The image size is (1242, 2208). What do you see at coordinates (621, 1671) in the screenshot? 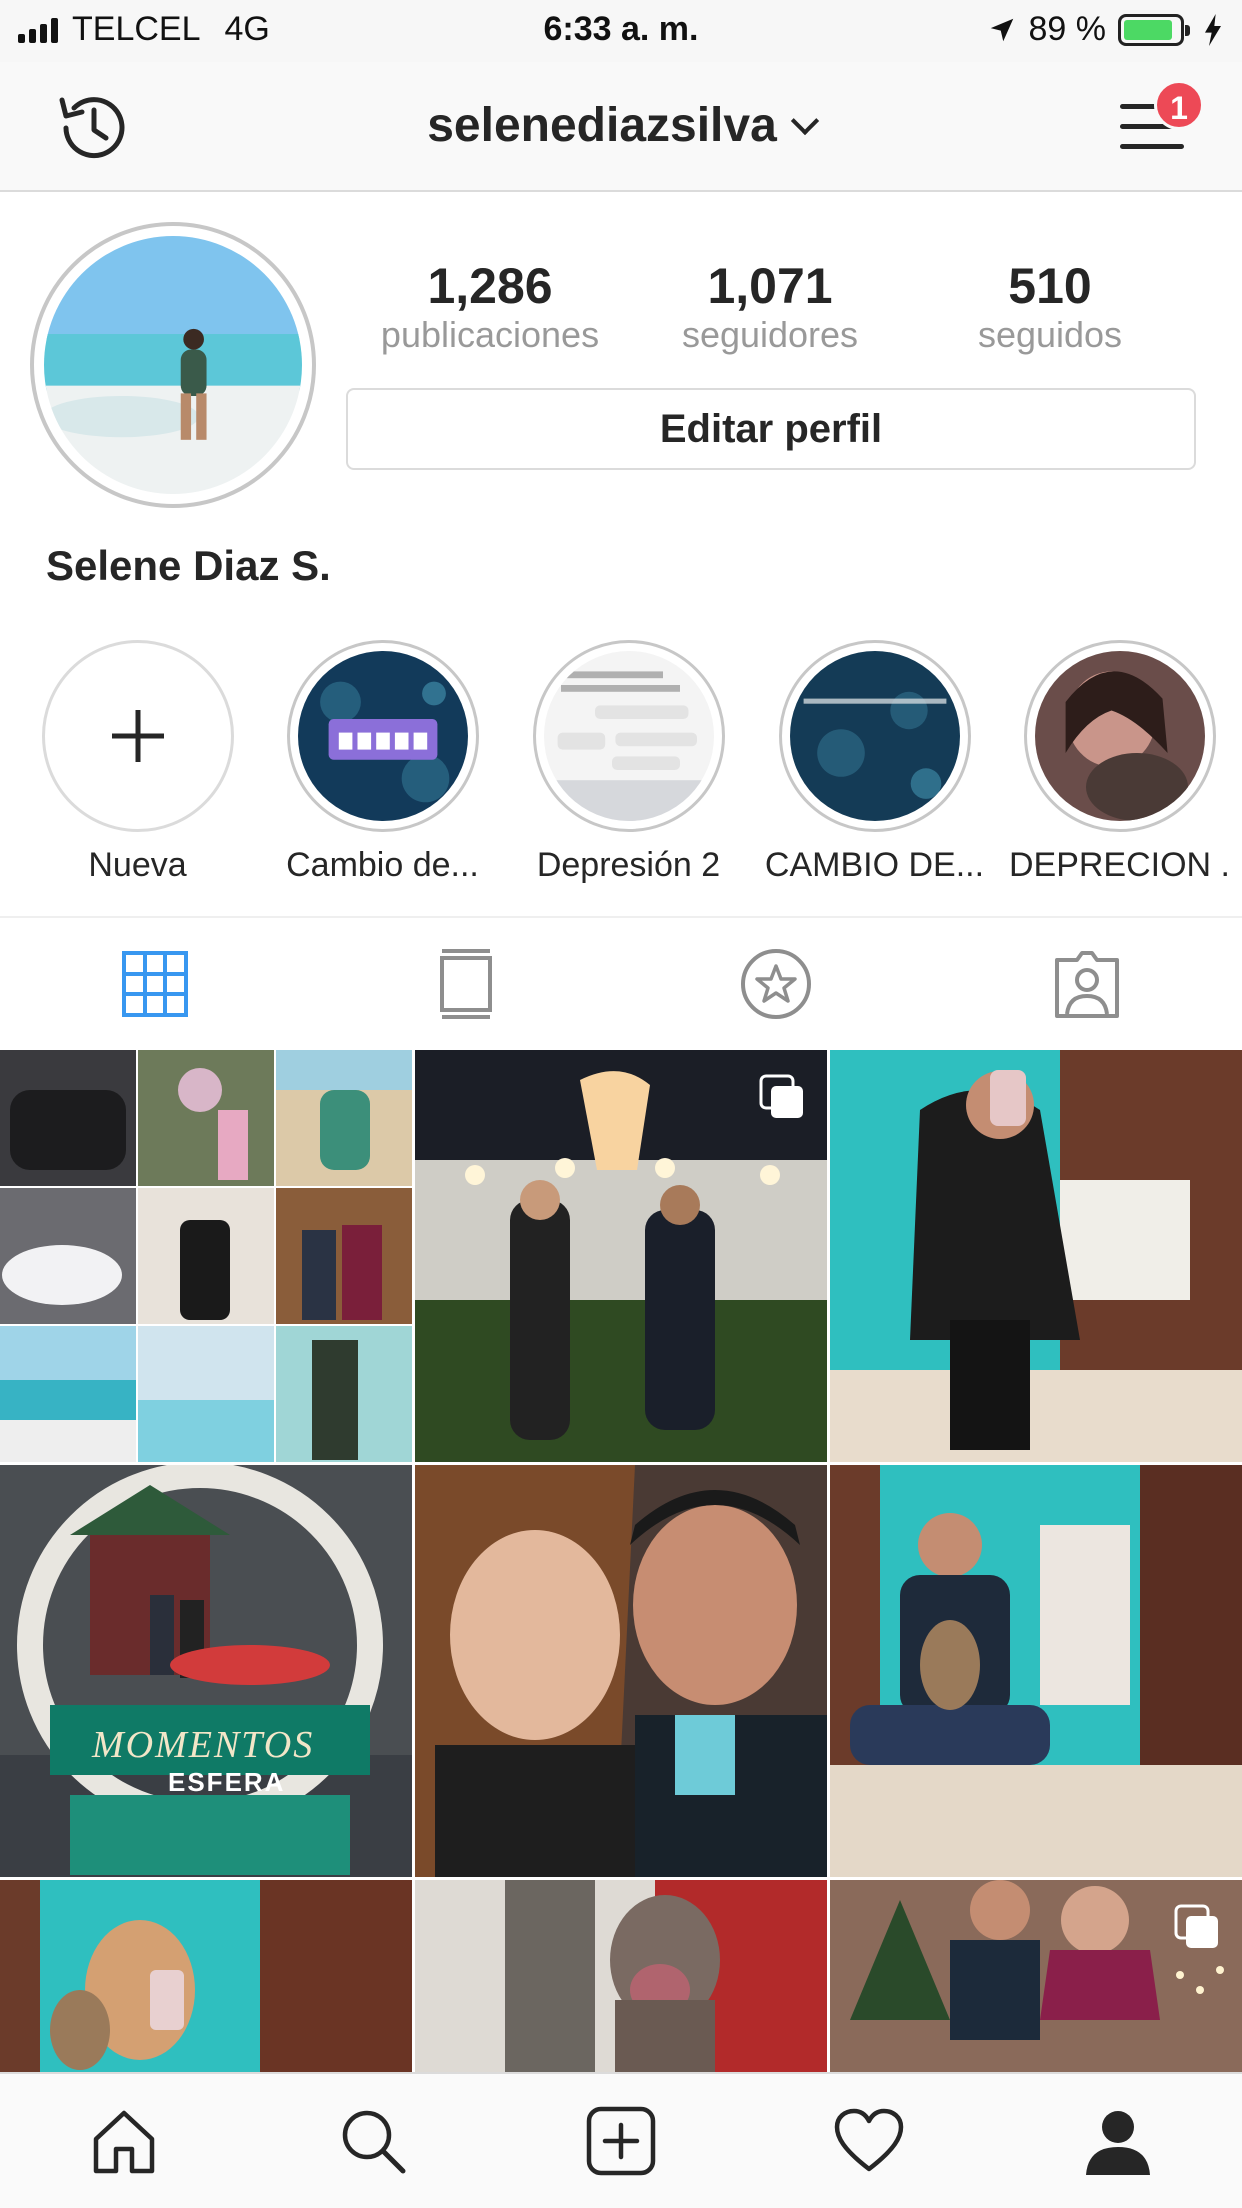
I see `post-thumbnail-couple-selfie` at bounding box center [621, 1671].